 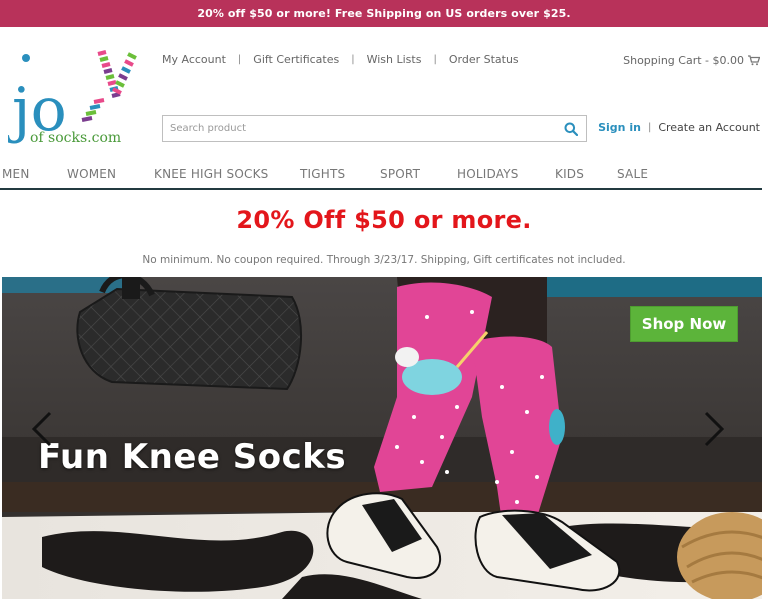 I want to click on search-button, so click(x=571, y=128).